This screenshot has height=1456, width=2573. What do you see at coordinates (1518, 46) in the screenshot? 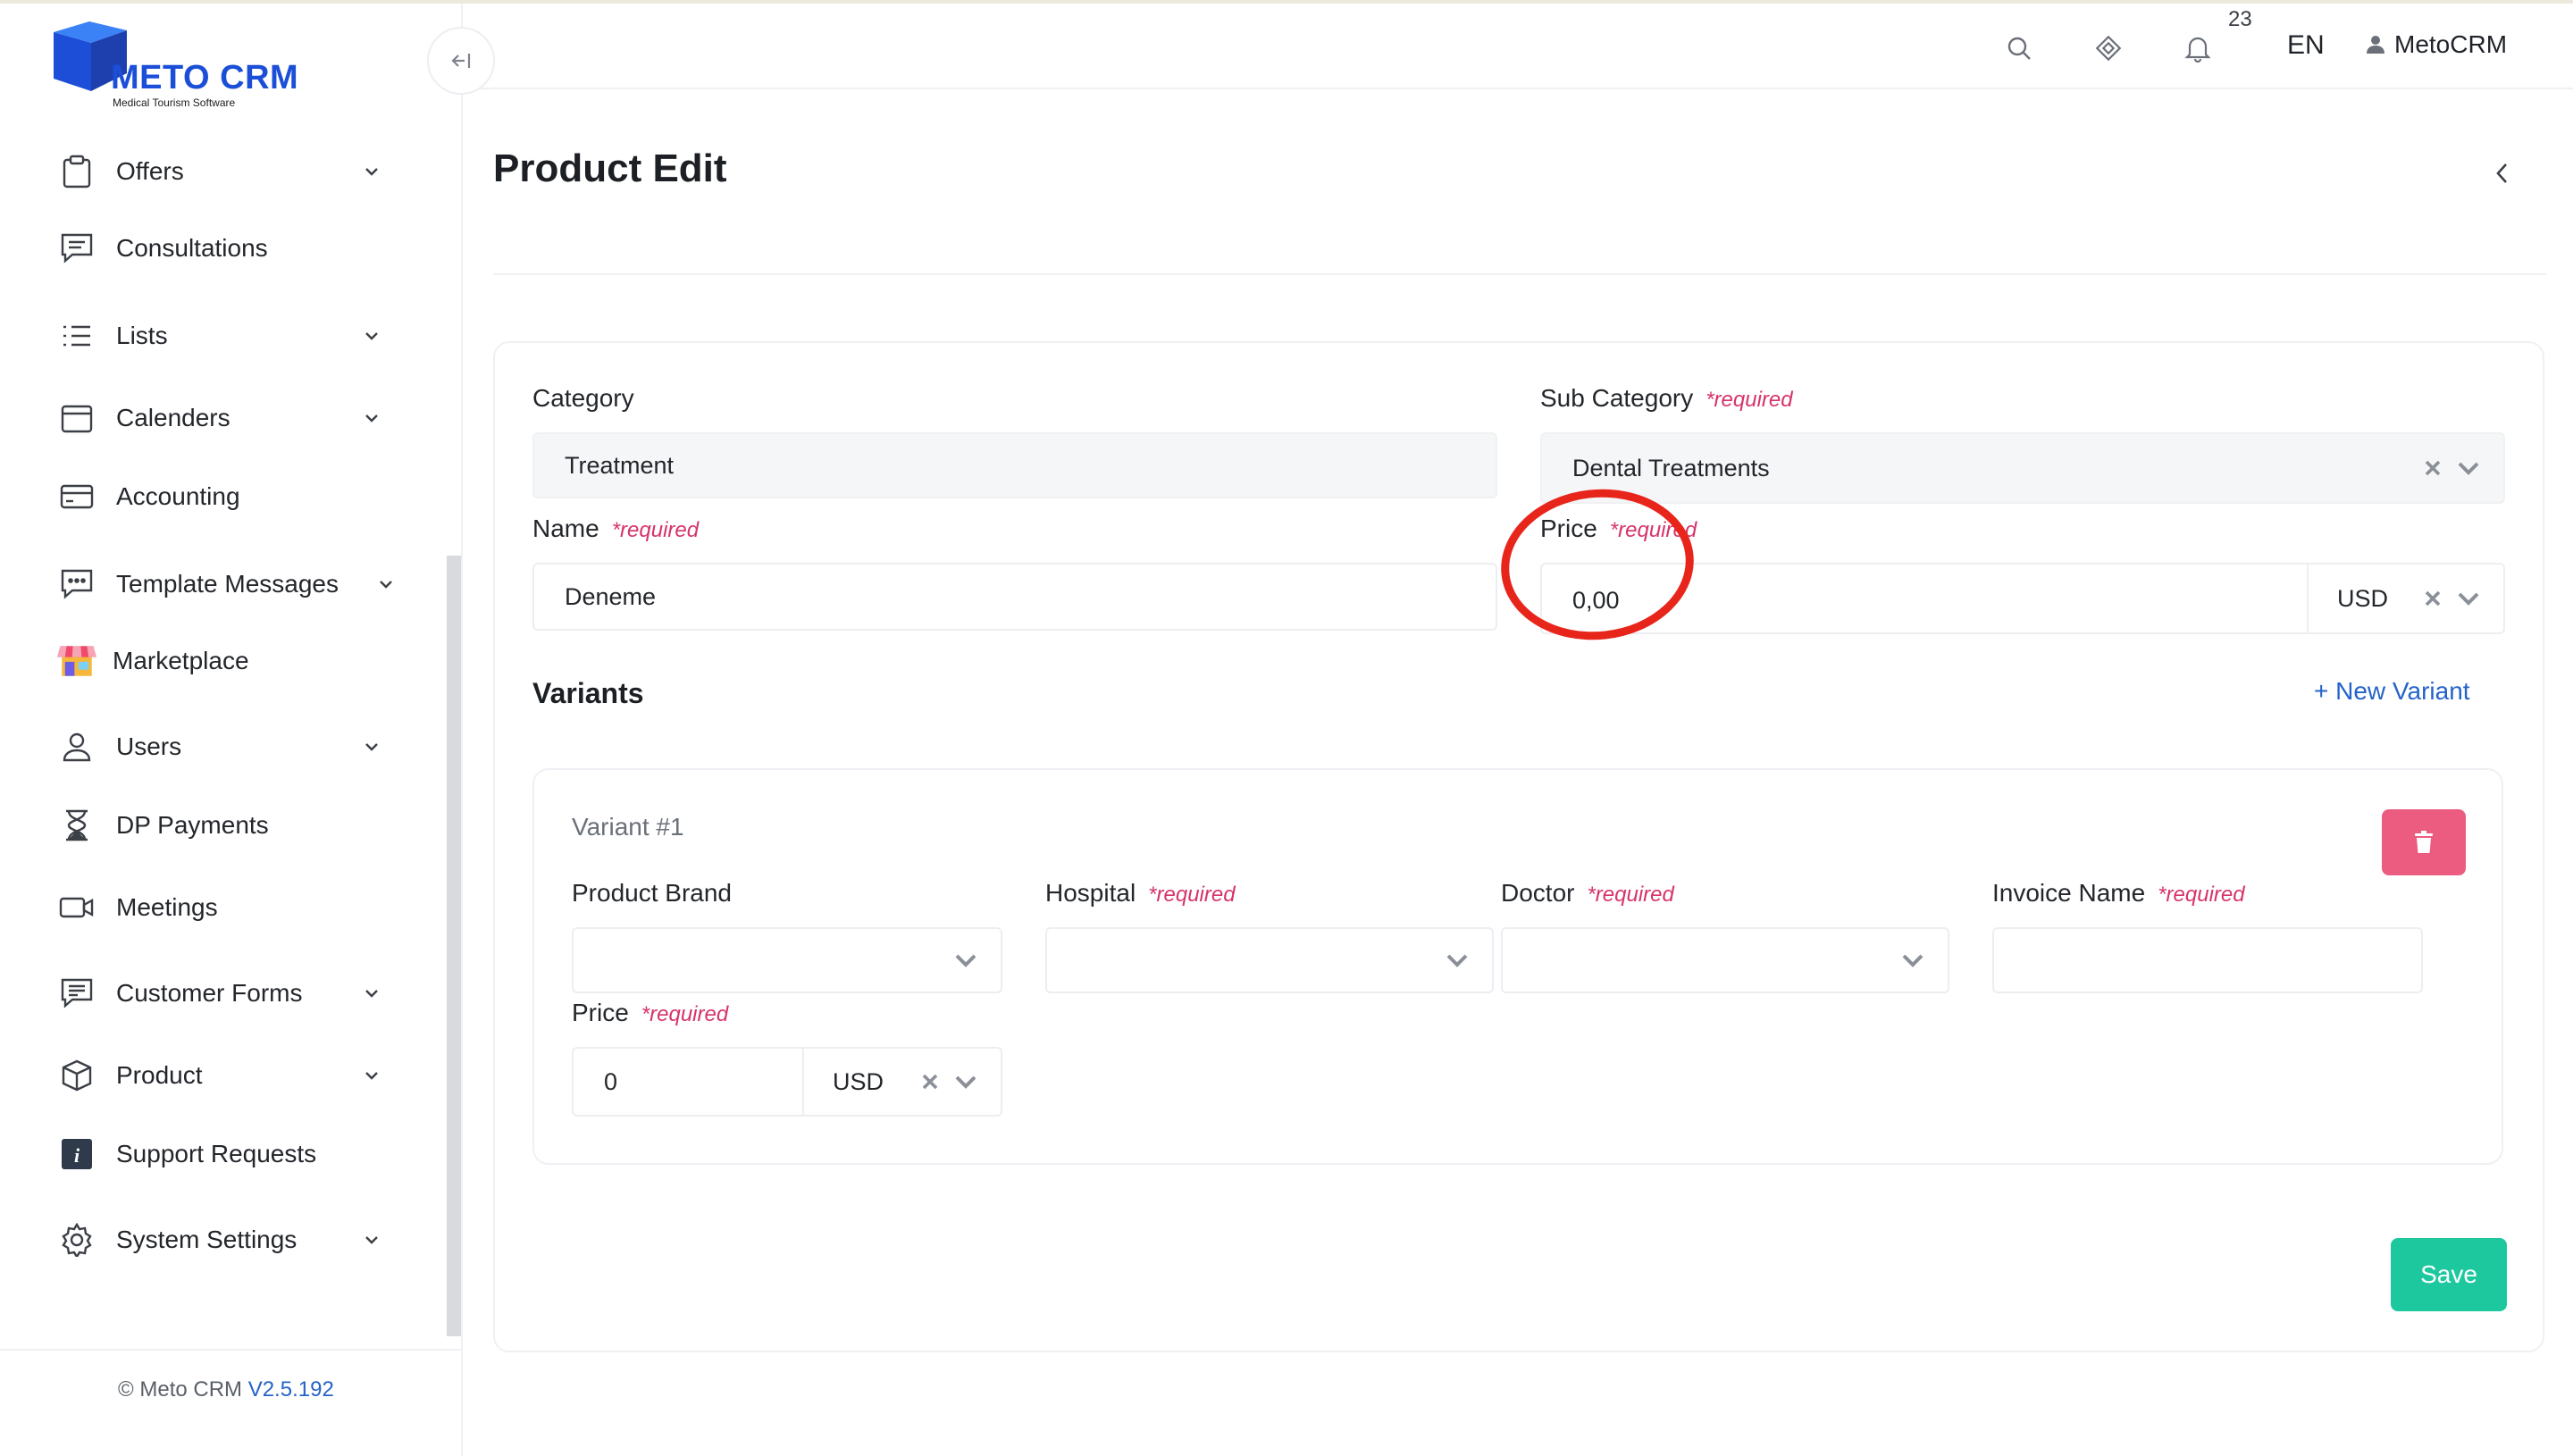
I see `top-header: 23 EN MetoCRM` at bounding box center [1518, 46].